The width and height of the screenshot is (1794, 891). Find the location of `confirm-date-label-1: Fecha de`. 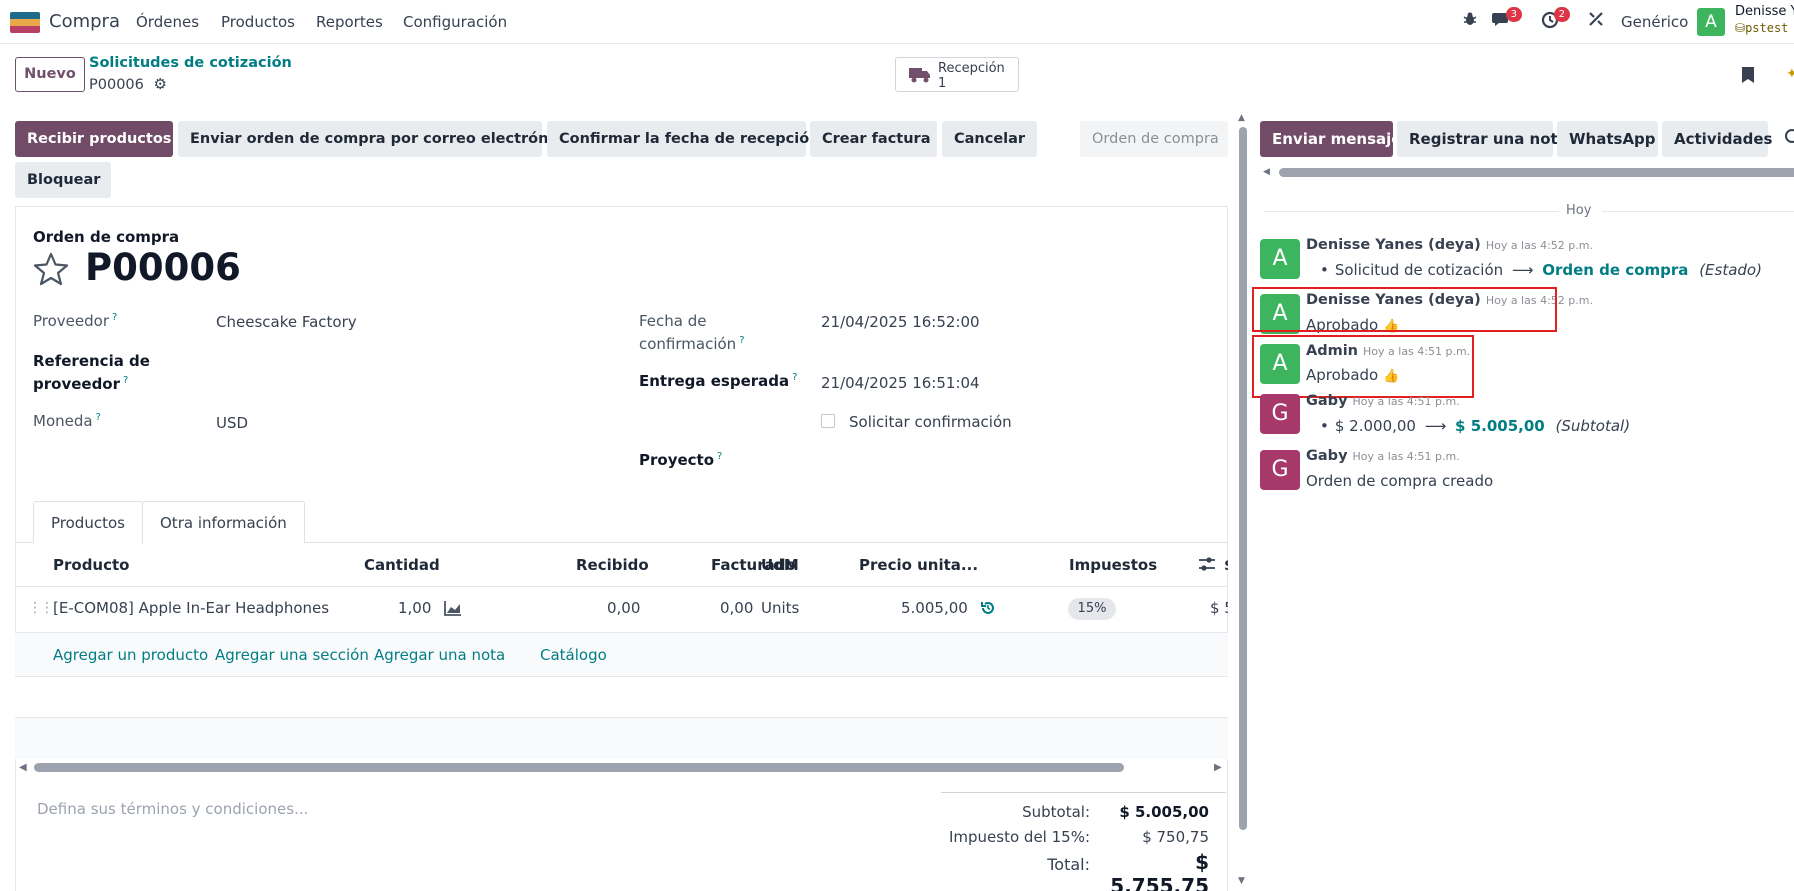

confirm-date-label-1: Fecha de is located at coordinates (673, 321).